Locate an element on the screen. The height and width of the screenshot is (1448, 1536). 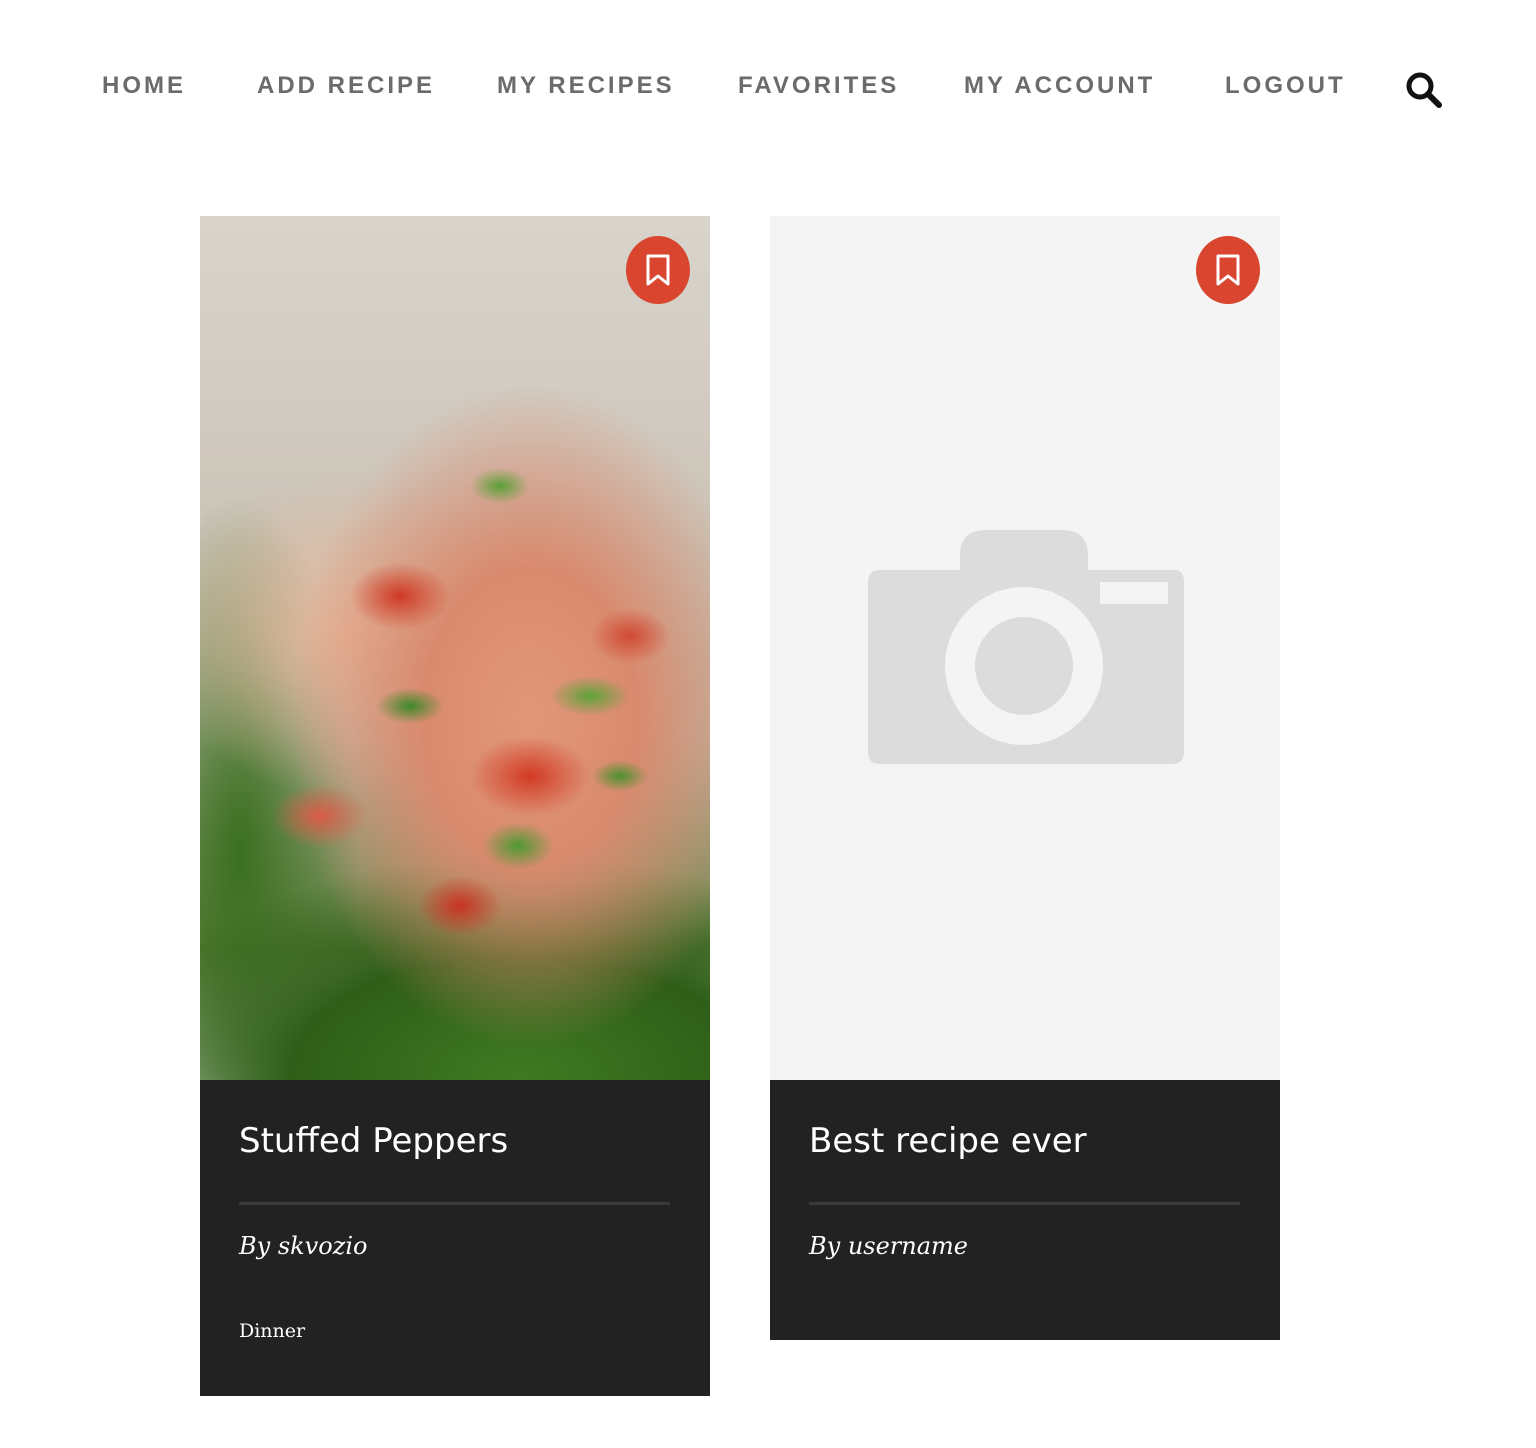
nav-my-recipes-link: MY RECIPES is located at coordinates (586, 86).